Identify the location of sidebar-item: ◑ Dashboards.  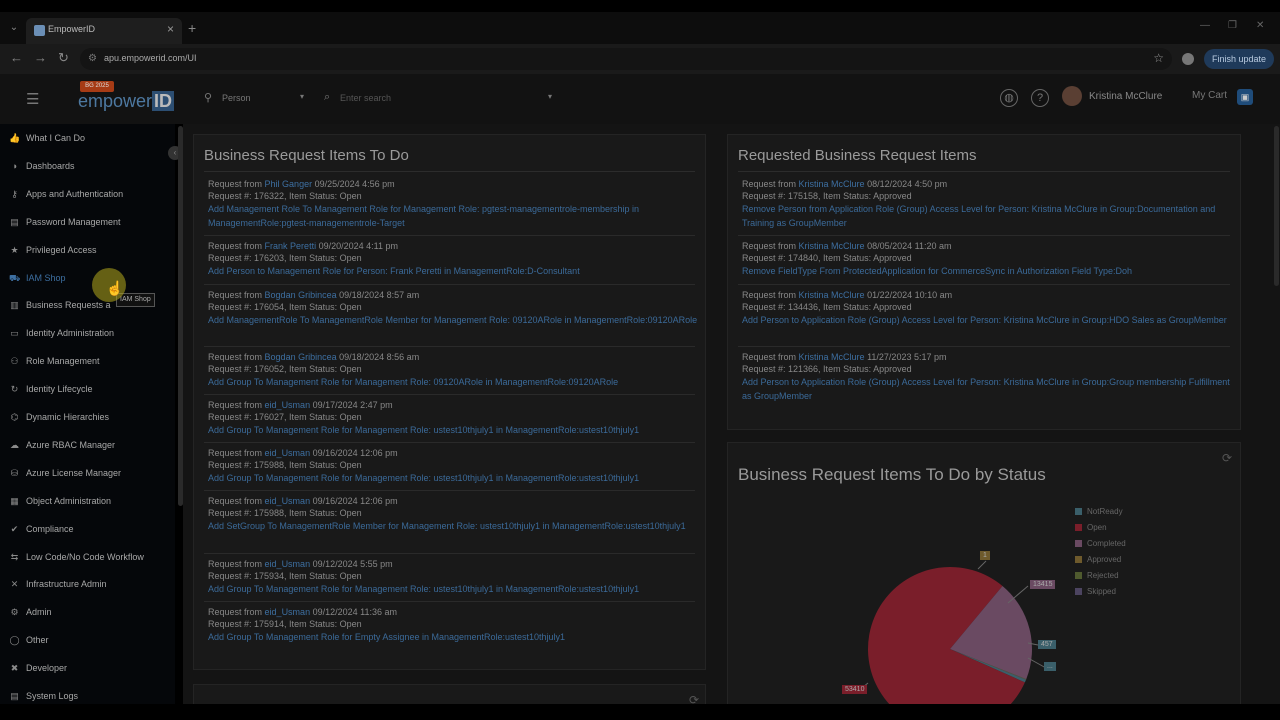
(87, 167).